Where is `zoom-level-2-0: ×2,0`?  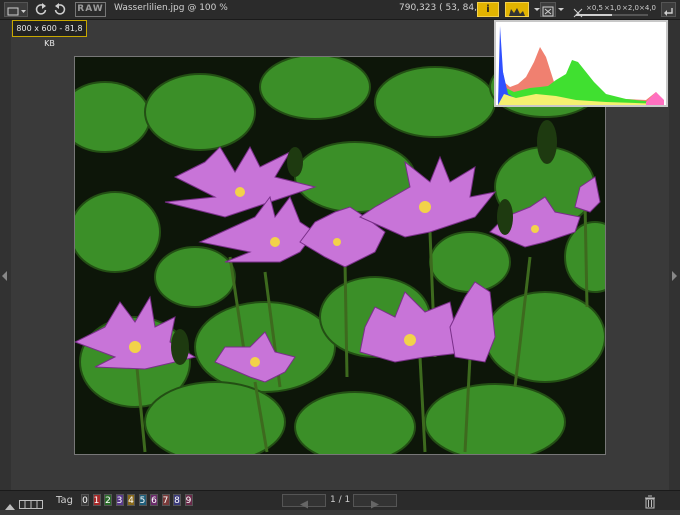
zoom-level-2-0: ×2,0 is located at coordinates (630, 8).